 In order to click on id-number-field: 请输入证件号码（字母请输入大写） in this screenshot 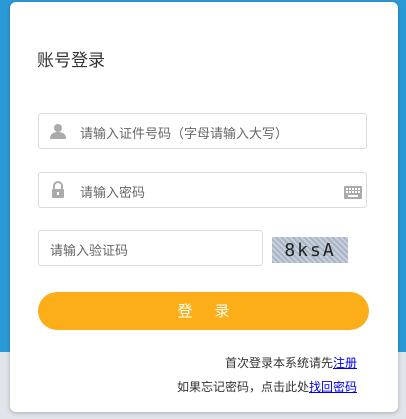, I will do `click(202, 131)`.